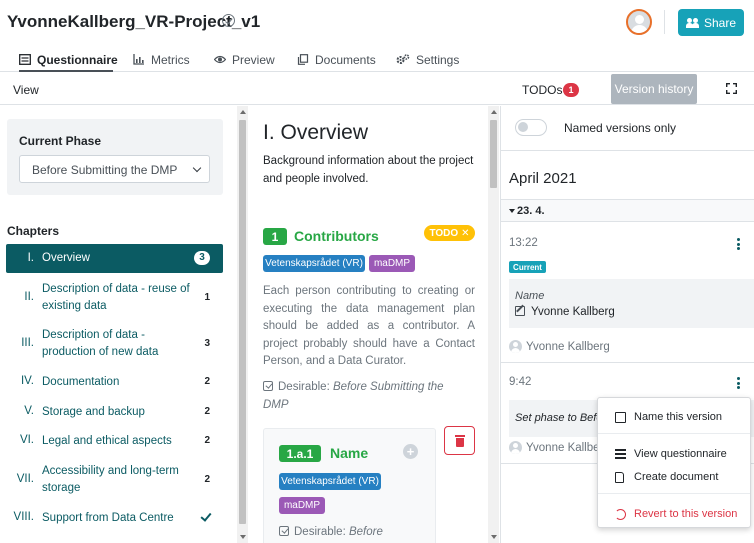 This screenshot has width=754, height=543. I want to click on chevron-down-icon, so click(197, 168).